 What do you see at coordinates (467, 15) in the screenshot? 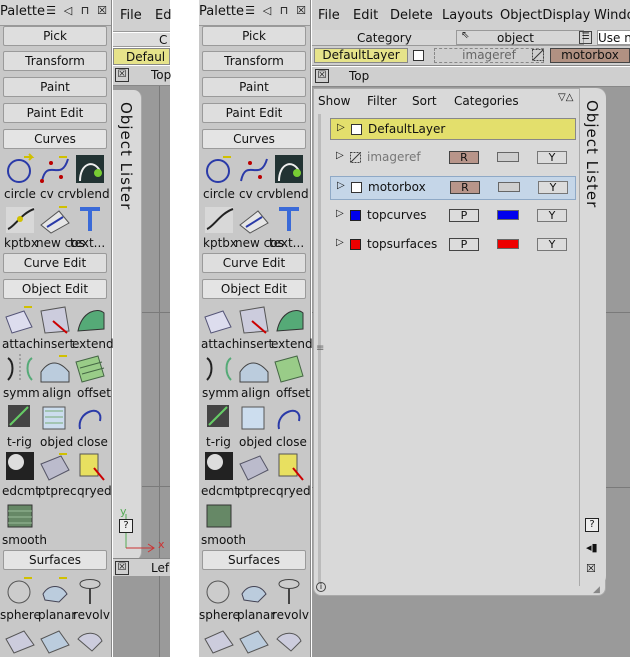
I see `menu-layouts: Layouts` at bounding box center [467, 15].